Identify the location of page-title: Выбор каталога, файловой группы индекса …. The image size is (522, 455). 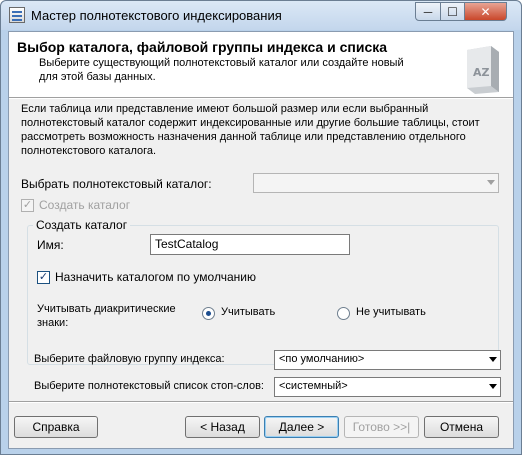
(202, 47).